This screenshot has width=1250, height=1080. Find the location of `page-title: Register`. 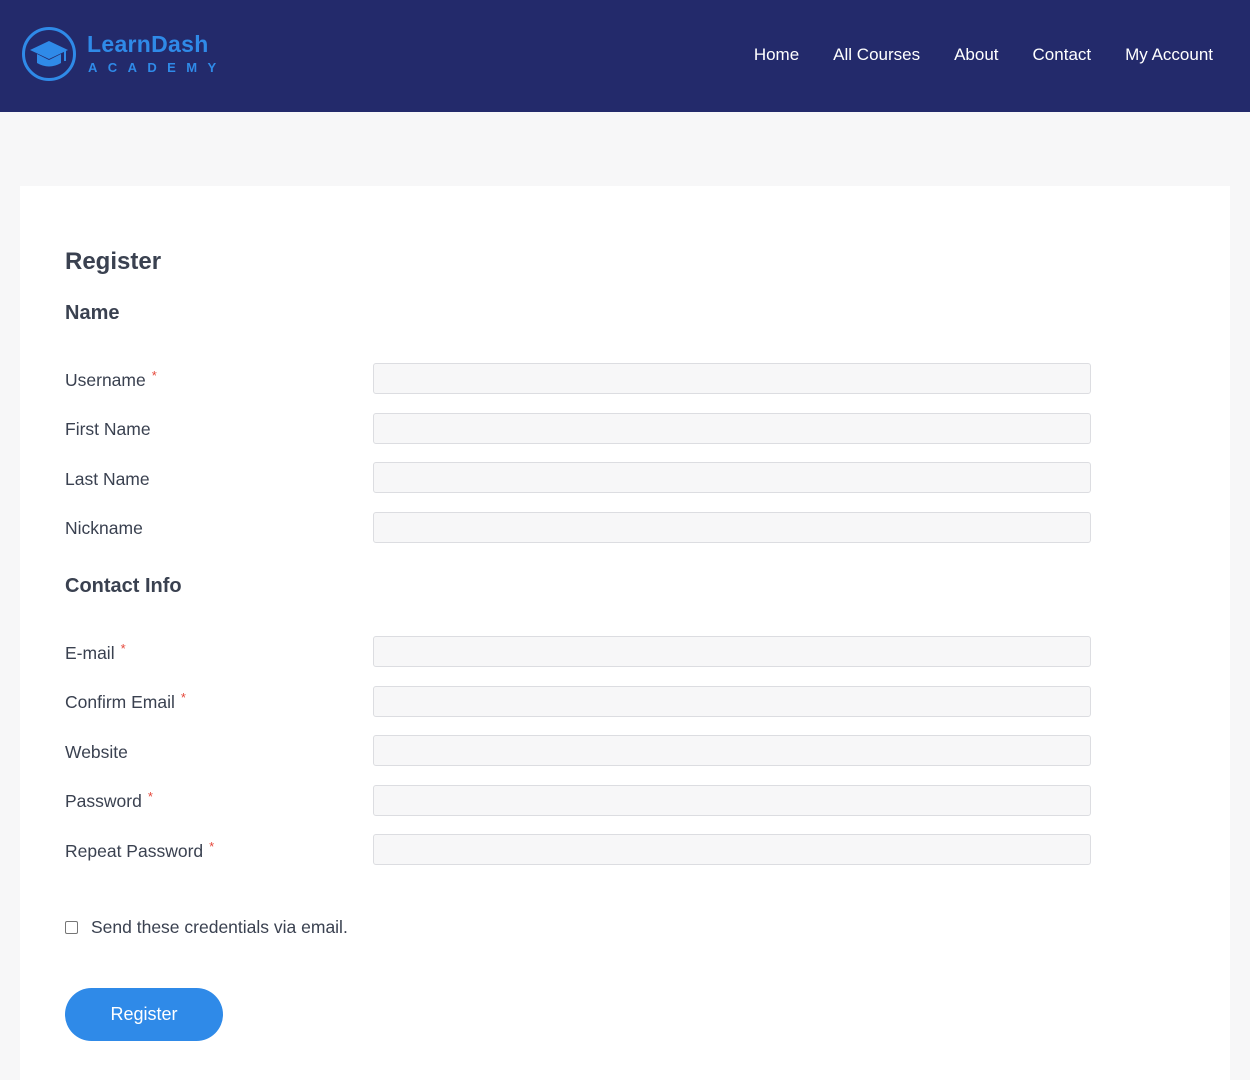

page-title: Register is located at coordinates (113, 261).